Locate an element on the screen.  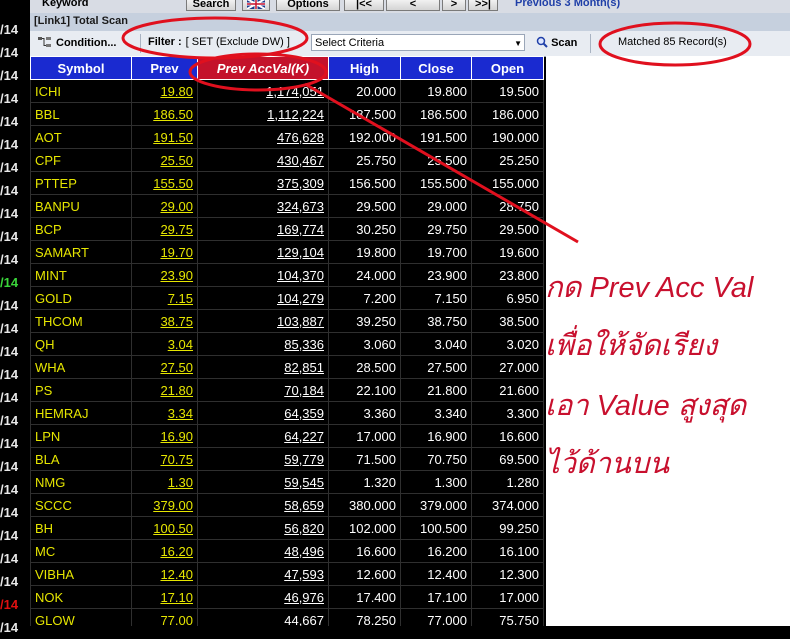
prev-accval-cell: 103,887 is located at coordinates (263, 321).